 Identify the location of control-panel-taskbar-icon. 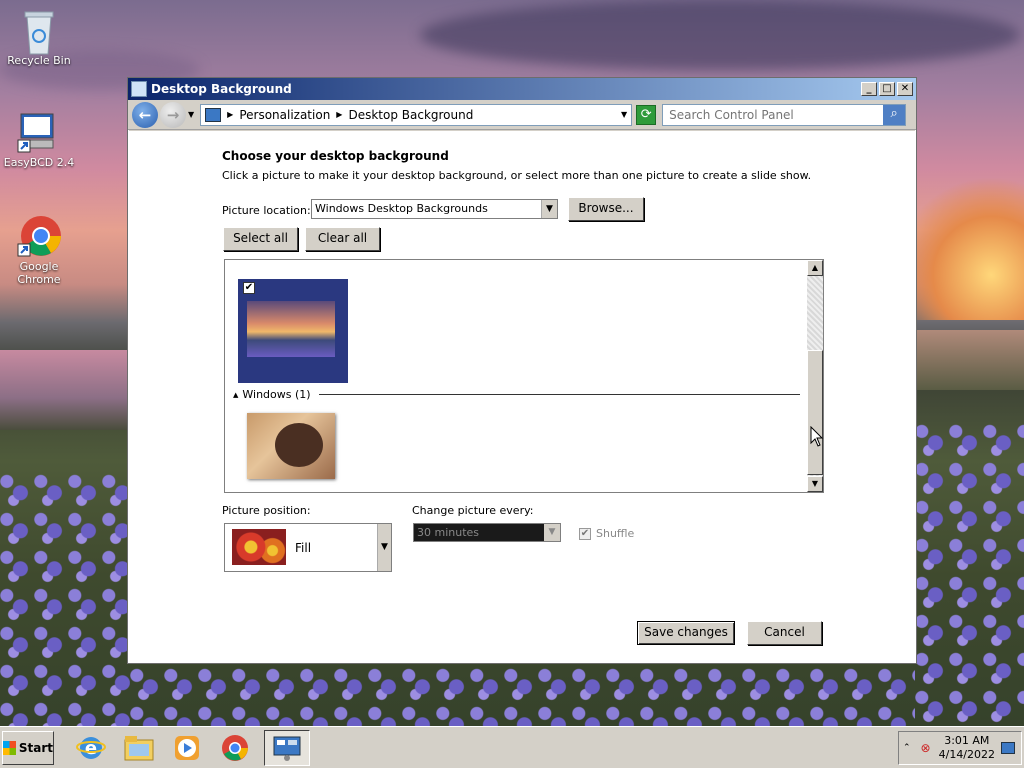
(287, 747).